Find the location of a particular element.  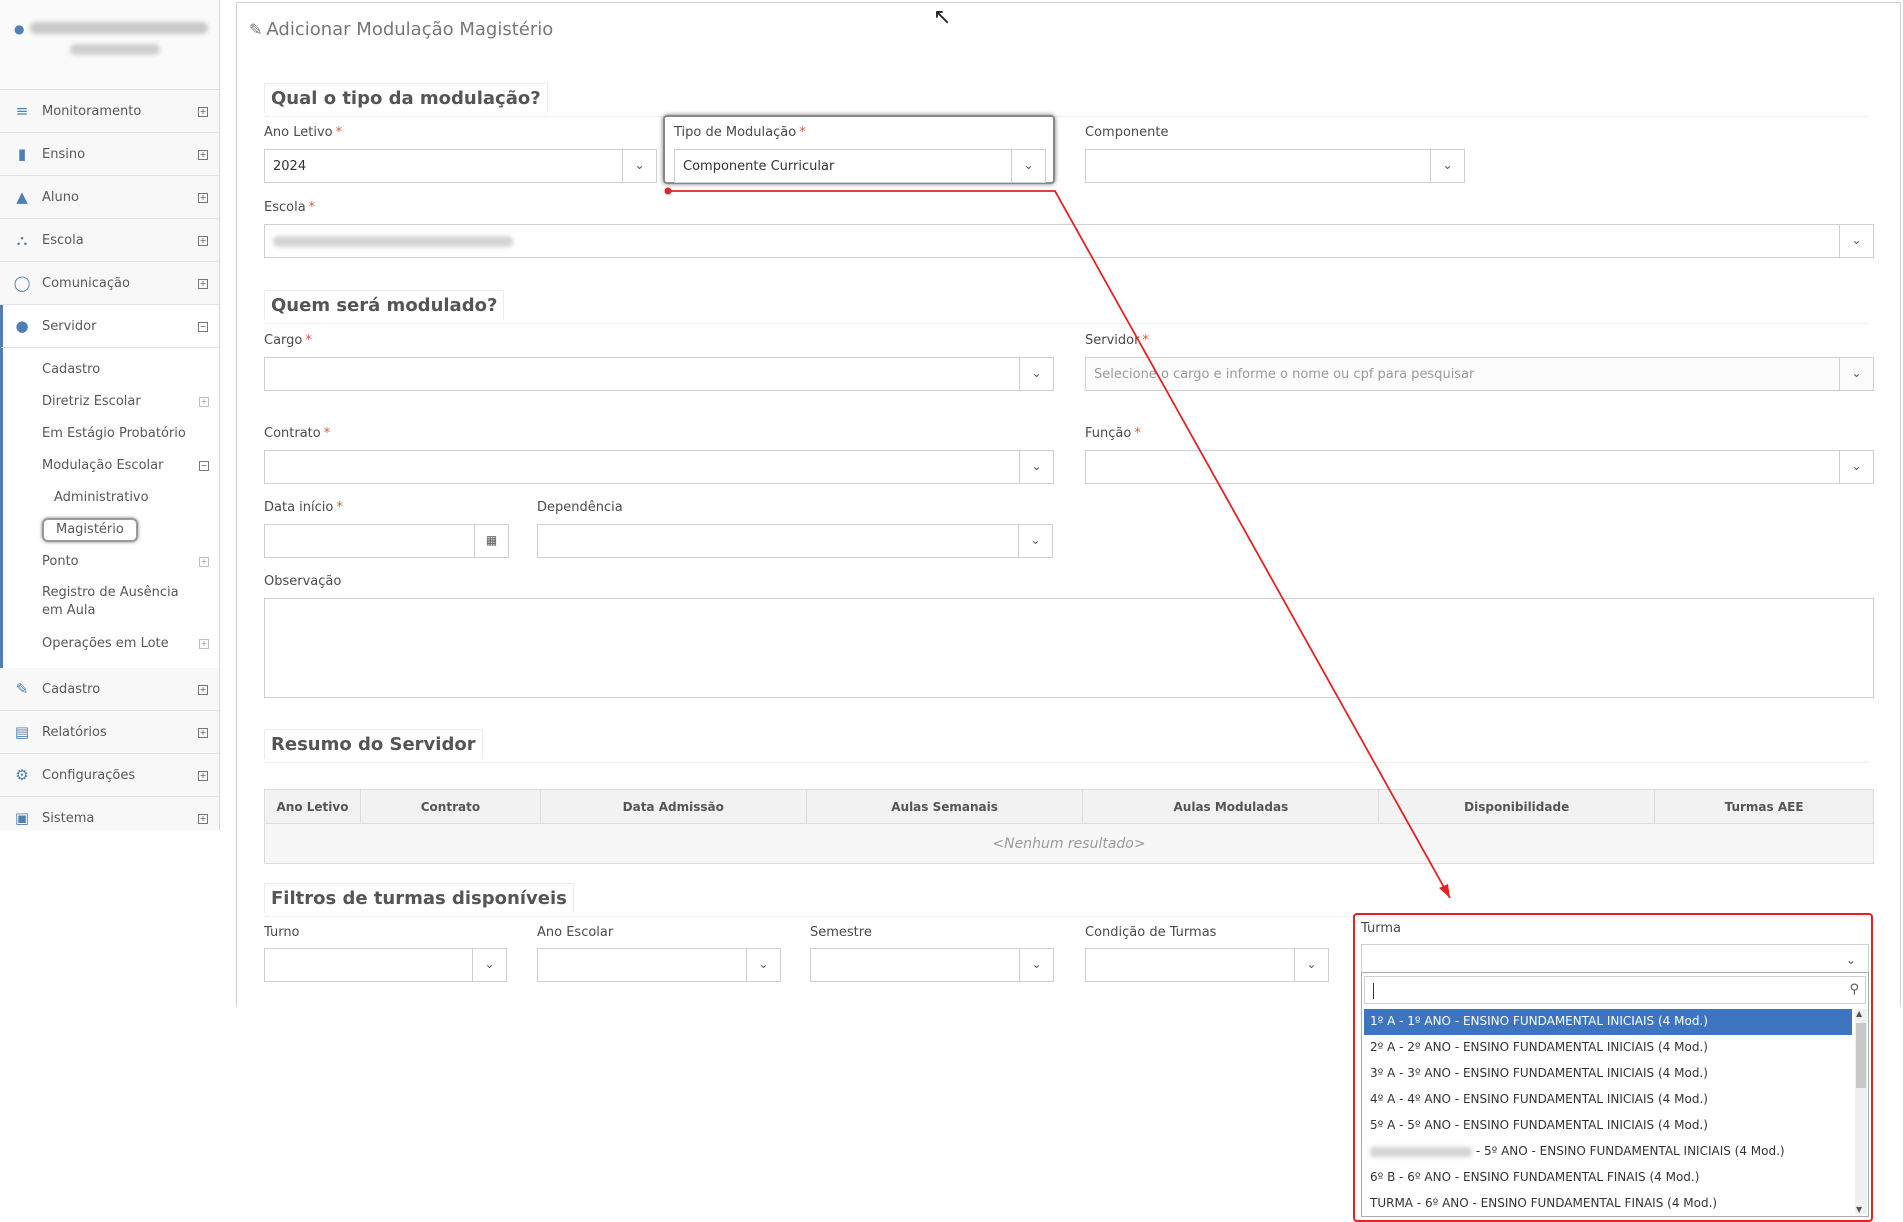

ano-escolar-select: ⌄ is located at coordinates (659, 965).